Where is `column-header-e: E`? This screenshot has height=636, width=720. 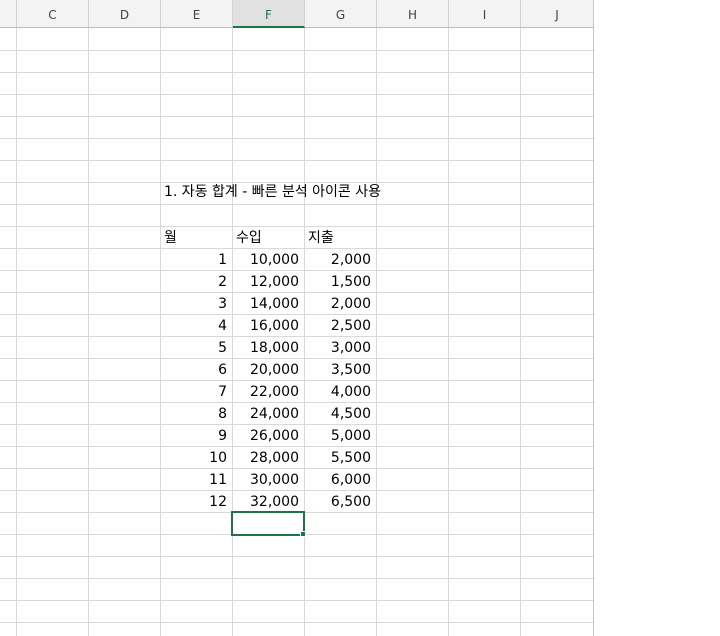 column-header-e: E is located at coordinates (197, 13).